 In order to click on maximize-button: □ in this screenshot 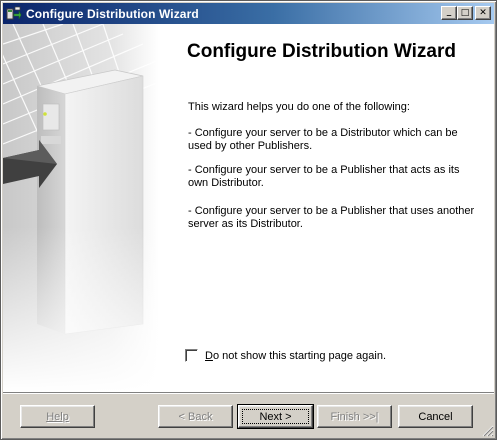, I will do `click(465, 13)`.